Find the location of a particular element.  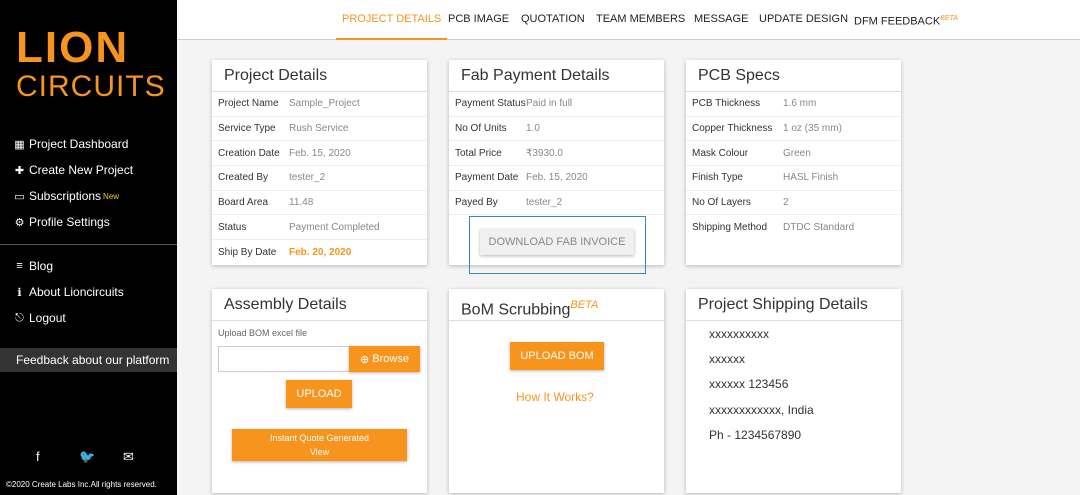

card-title: BoM ScrubbingBETA is located at coordinates (556, 305).